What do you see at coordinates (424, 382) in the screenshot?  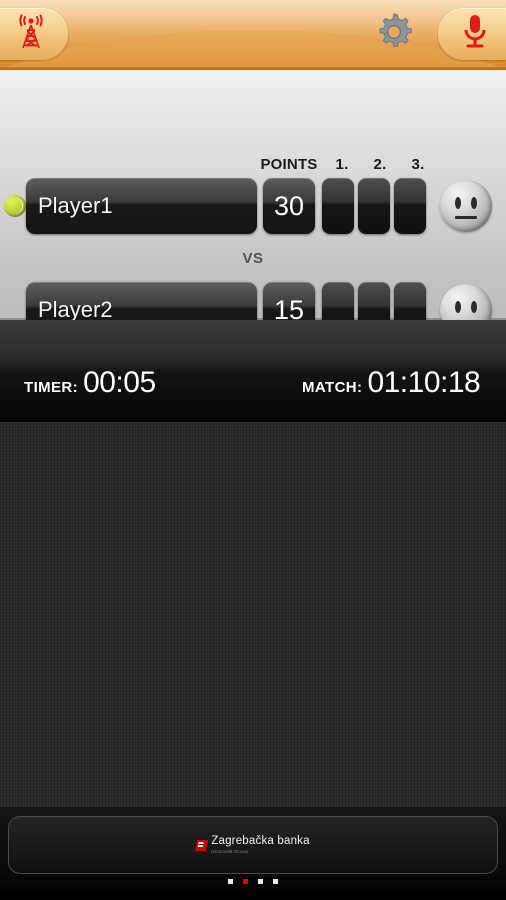 I see `match-timer-value: 01:10:18` at bounding box center [424, 382].